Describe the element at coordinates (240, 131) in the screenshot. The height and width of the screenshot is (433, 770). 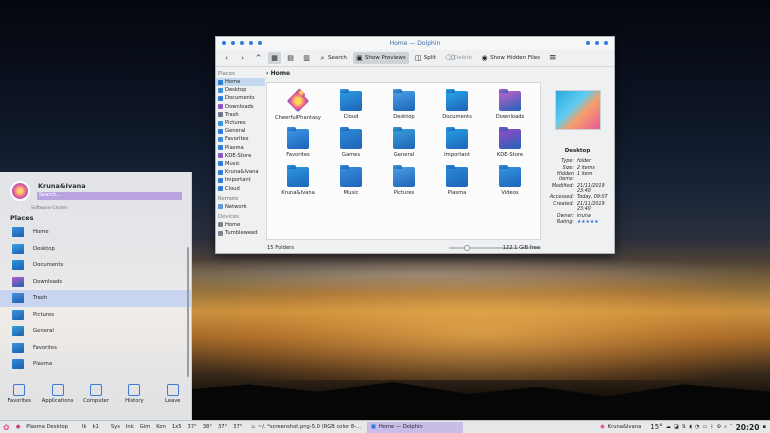
I see `place-item: General` at that location.